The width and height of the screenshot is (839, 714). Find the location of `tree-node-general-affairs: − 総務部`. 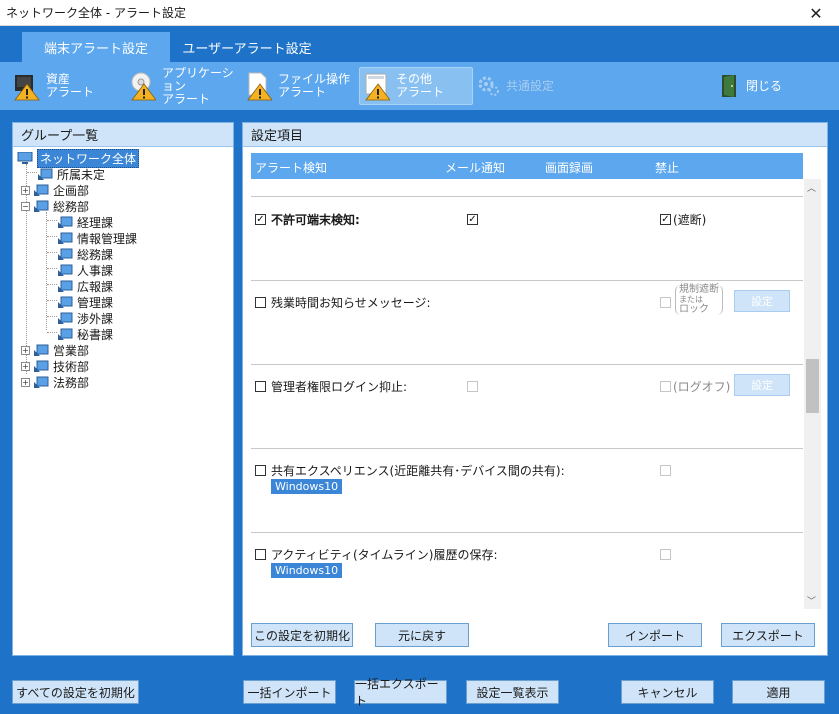

tree-node-general-affairs: − 総務部 is located at coordinates (55, 206).